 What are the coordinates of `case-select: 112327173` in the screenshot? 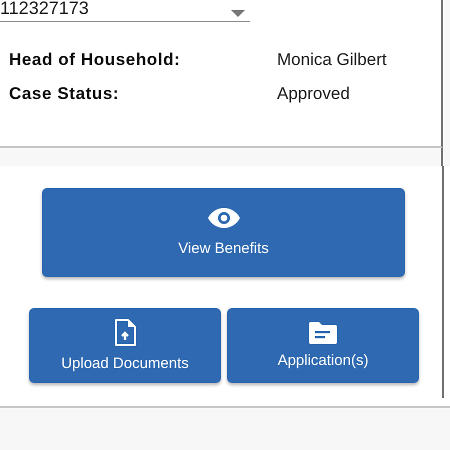 It's located at (125, 11).